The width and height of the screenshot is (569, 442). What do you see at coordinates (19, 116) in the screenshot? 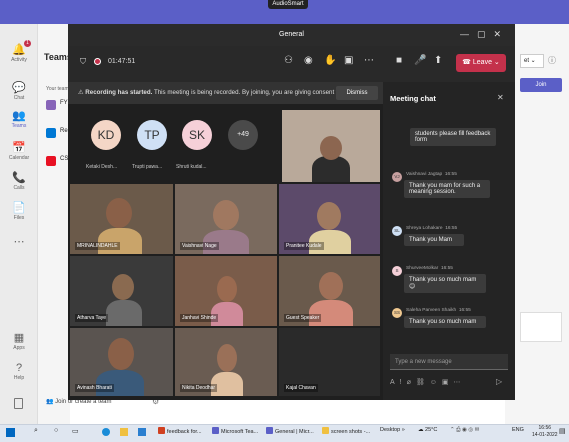
I see `teams-icon: 👥` at bounding box center [19, 116].